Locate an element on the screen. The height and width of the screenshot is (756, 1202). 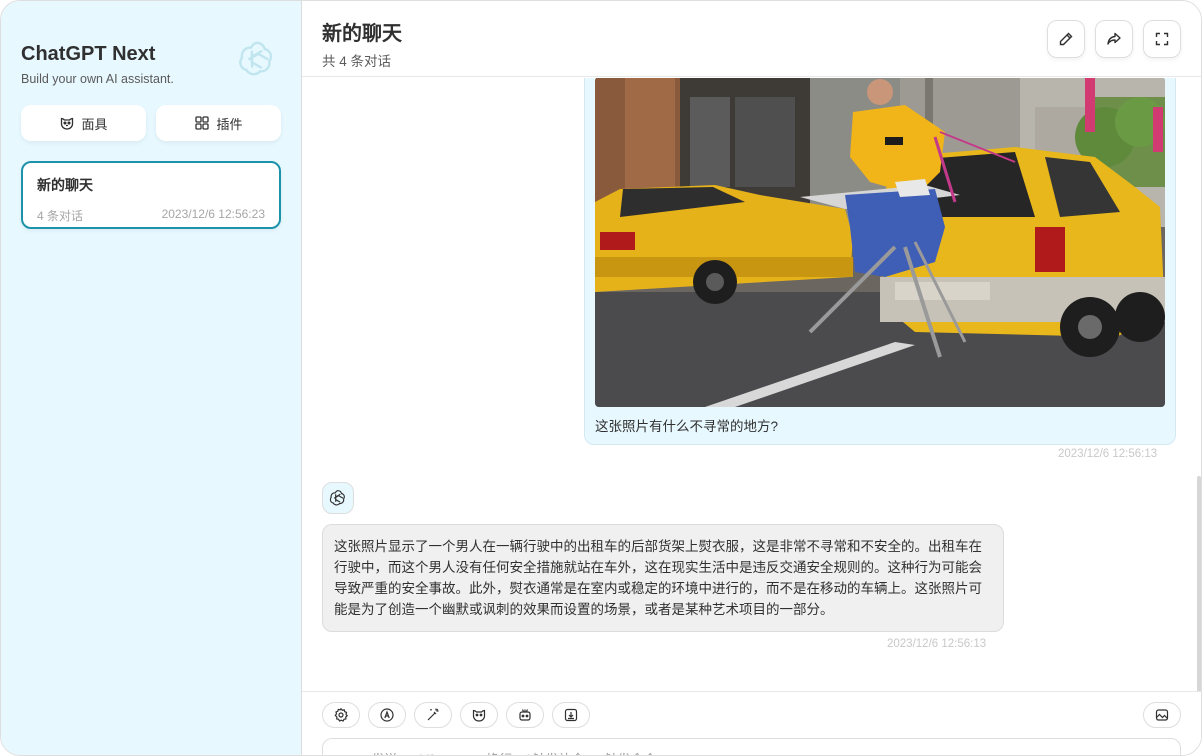
share-button is located at coordinates (1114, 39).